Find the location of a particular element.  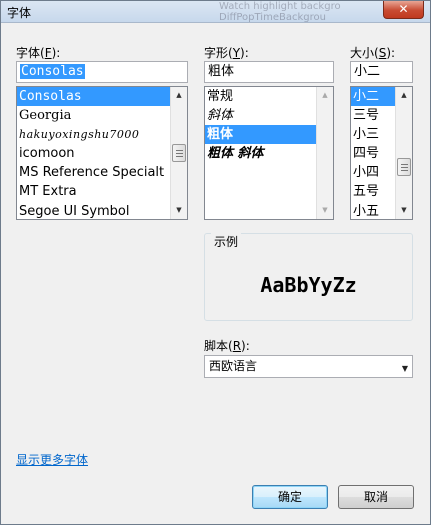

size-list-item: 小四 is located at coordinates (373, 172).